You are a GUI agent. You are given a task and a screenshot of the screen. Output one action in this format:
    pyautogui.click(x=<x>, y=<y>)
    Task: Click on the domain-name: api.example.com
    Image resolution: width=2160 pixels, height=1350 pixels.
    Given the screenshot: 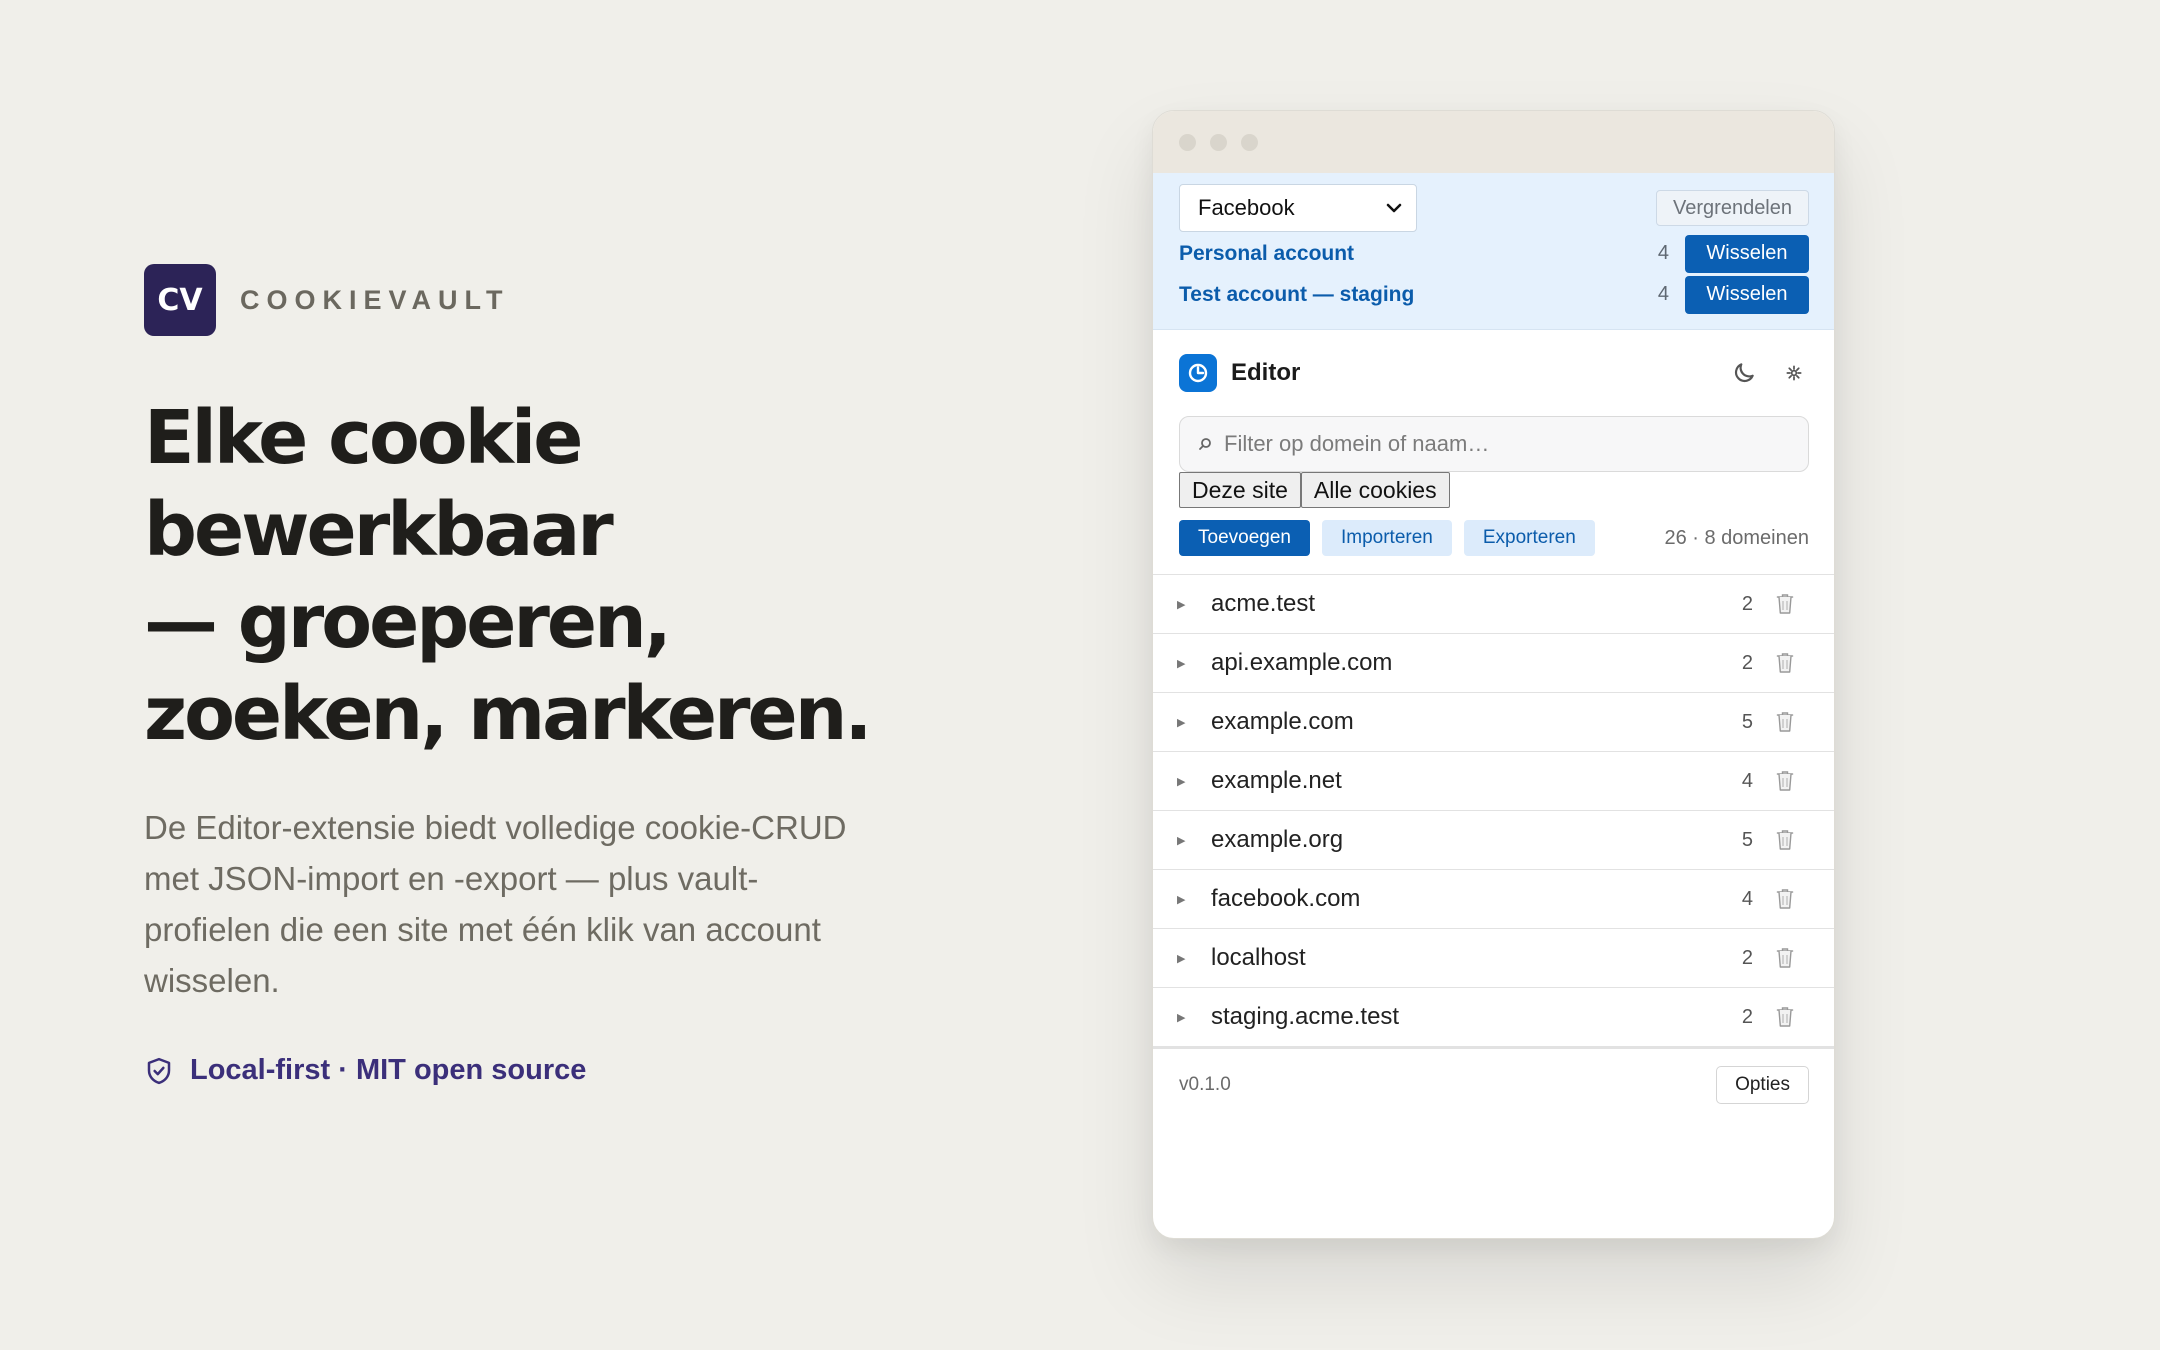 What is the action you would take?
    pyautogui.click(x=1302, y=662)
    